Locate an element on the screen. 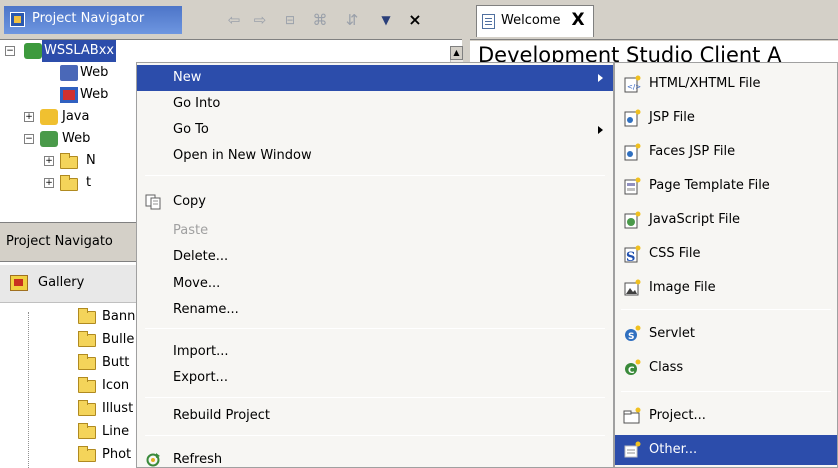 This screenshot has width=838, height=468. forward-arrow-icon: ⇨ is located at coordinates (260, 20).